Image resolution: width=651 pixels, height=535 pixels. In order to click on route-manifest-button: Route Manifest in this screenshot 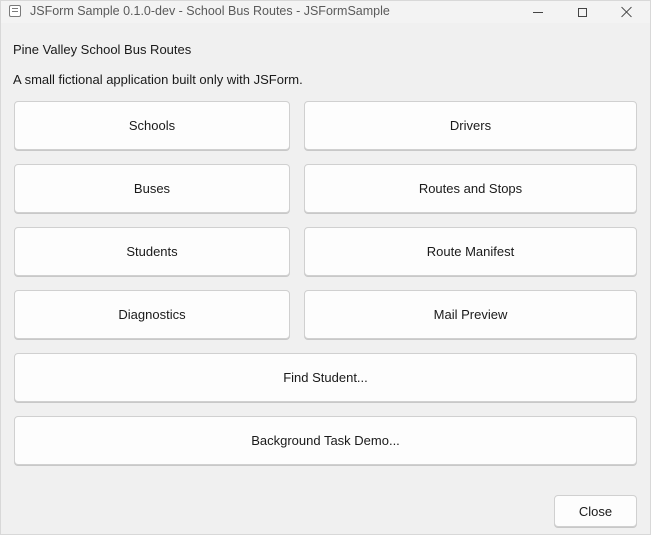, I will do `click(470, 251)`.